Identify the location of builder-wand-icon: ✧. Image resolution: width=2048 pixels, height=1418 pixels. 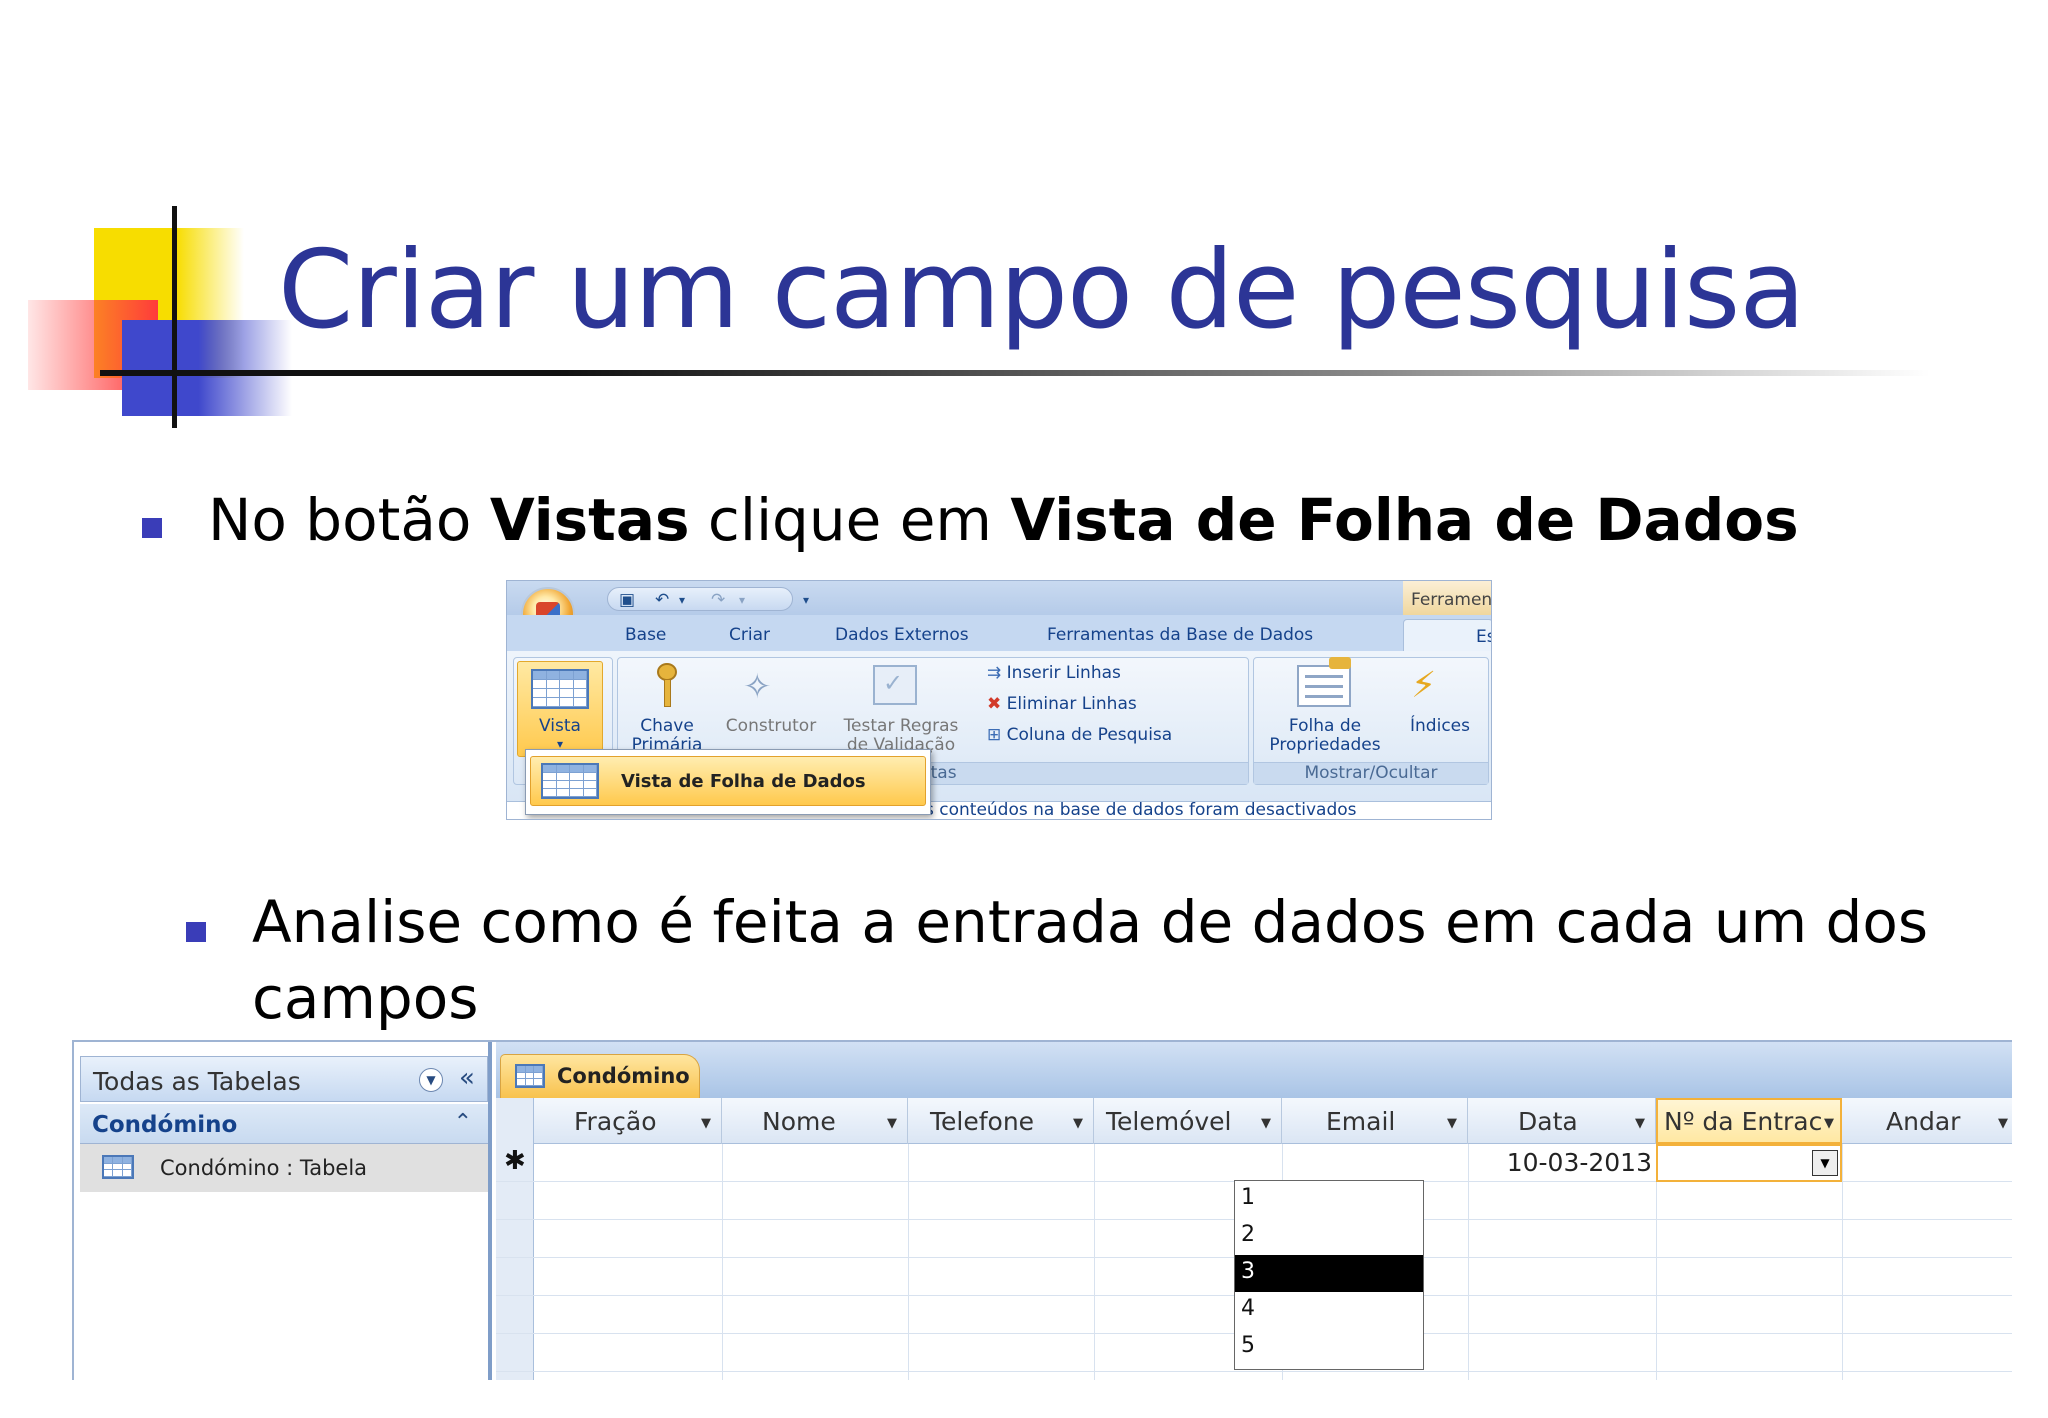
(757, 687).